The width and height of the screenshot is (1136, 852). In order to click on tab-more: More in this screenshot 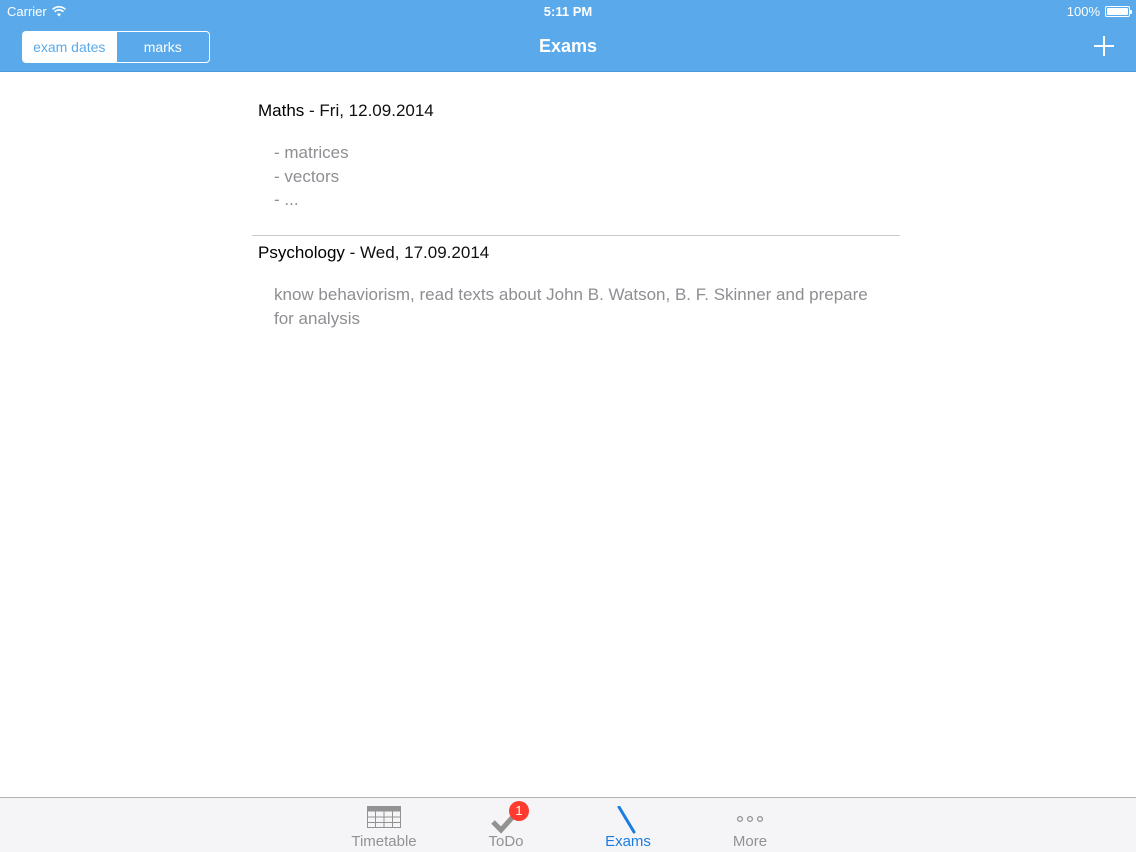, I will do `click(750, 825)`.